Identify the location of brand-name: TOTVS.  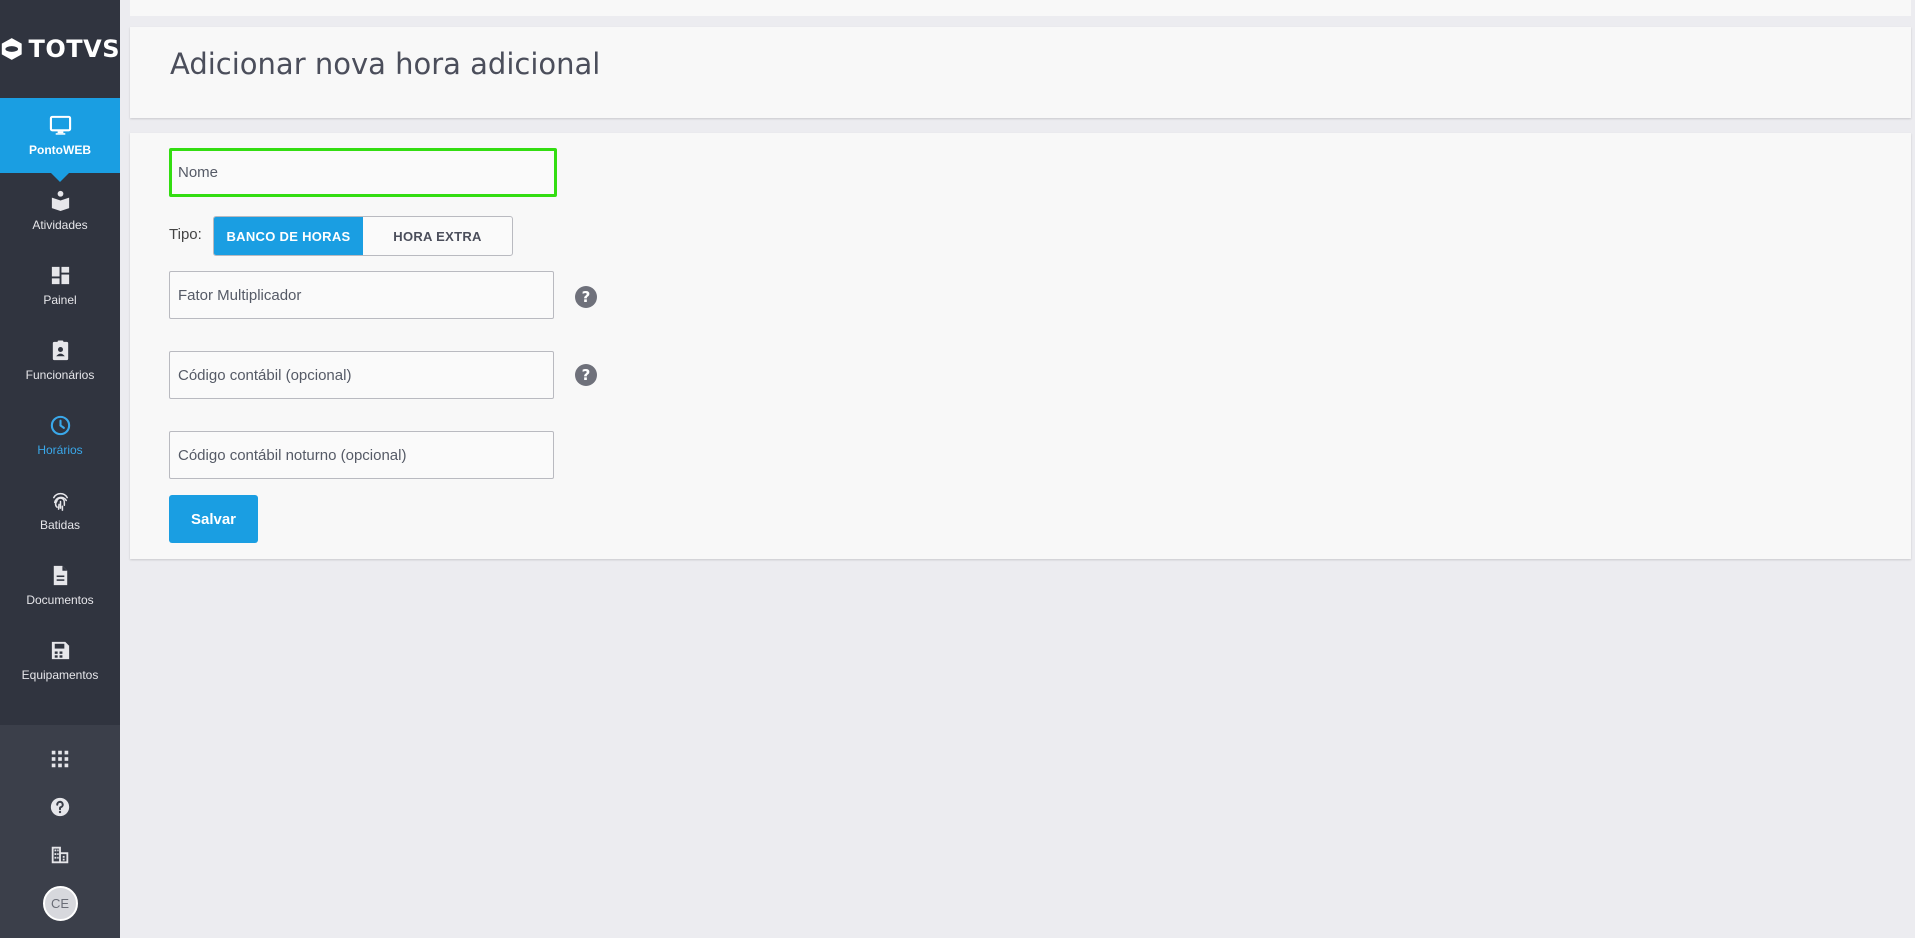
(74, 49).